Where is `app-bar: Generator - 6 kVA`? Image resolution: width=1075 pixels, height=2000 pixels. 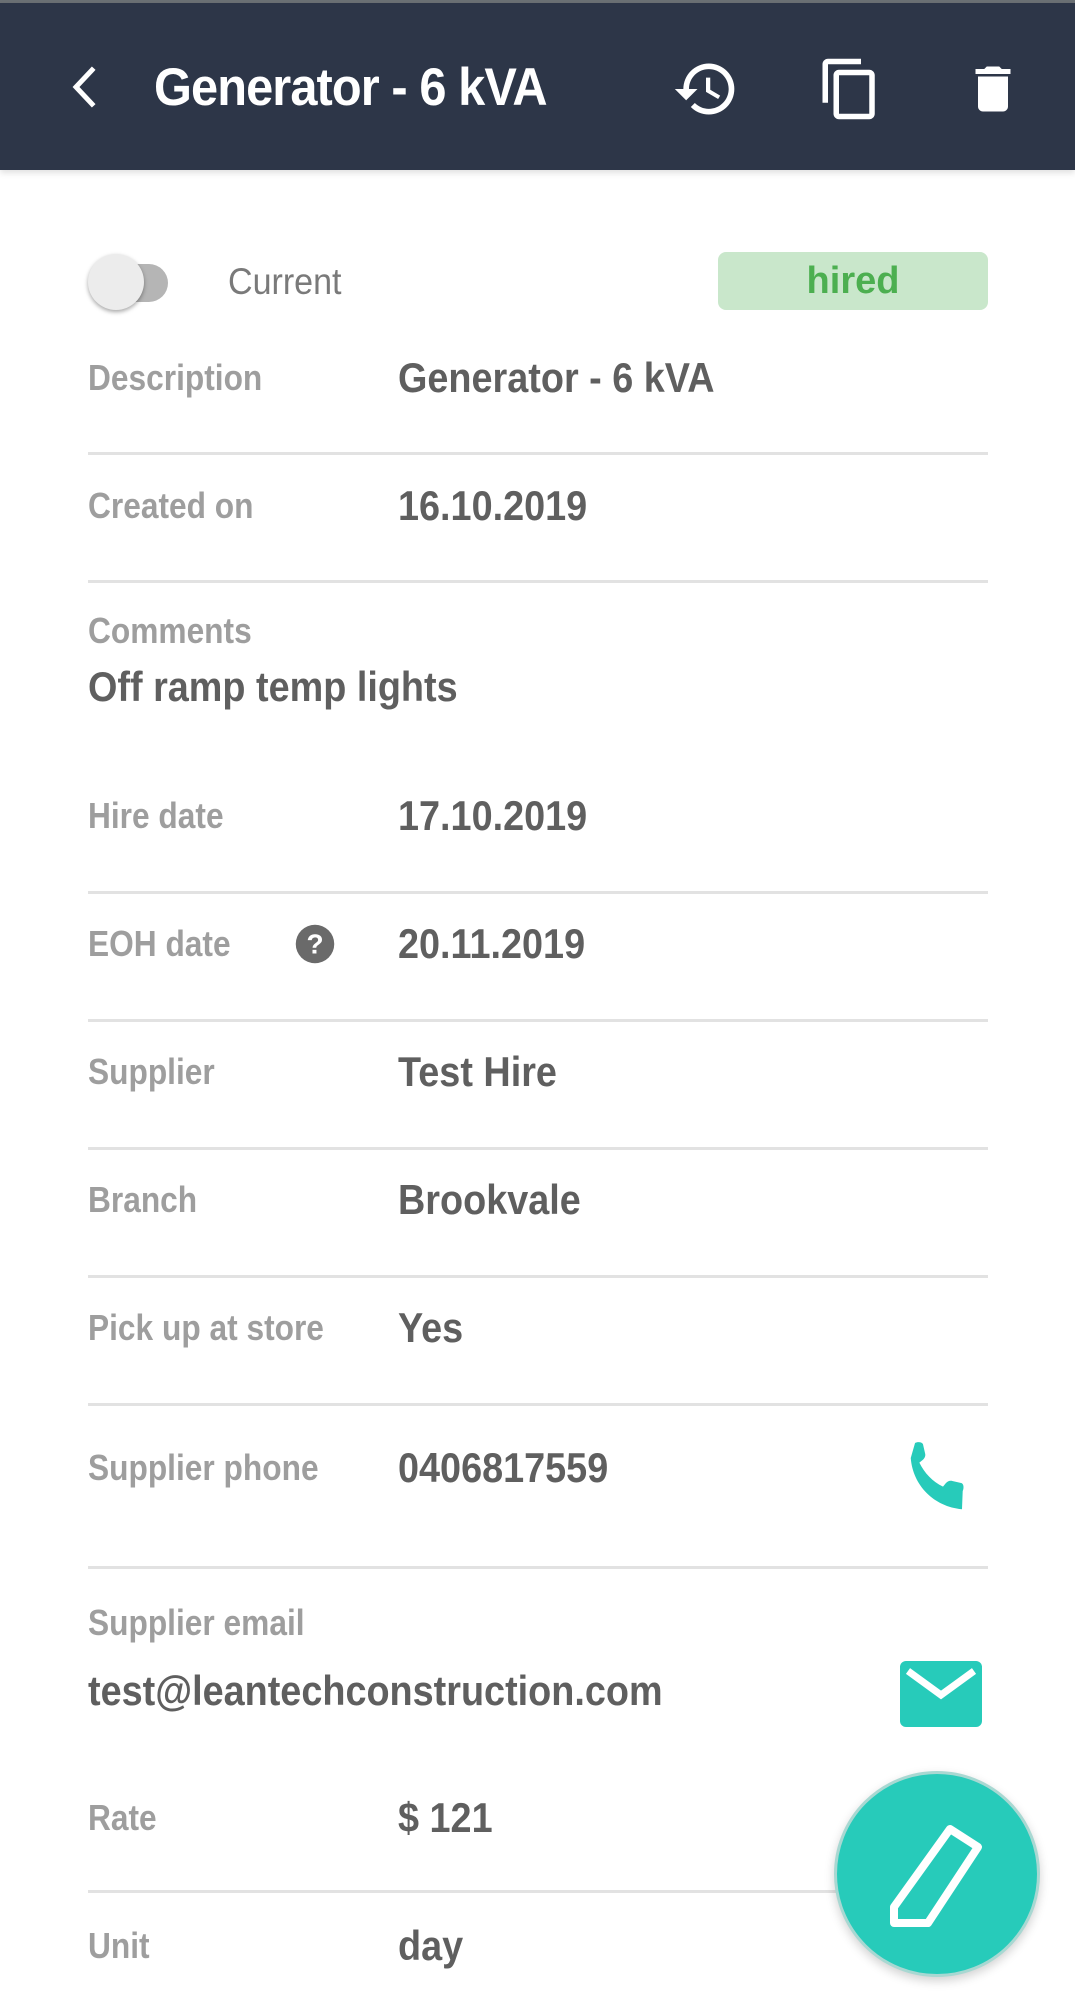
app-bar: Generator - 6 kVA is located at coordinates (537, 86).